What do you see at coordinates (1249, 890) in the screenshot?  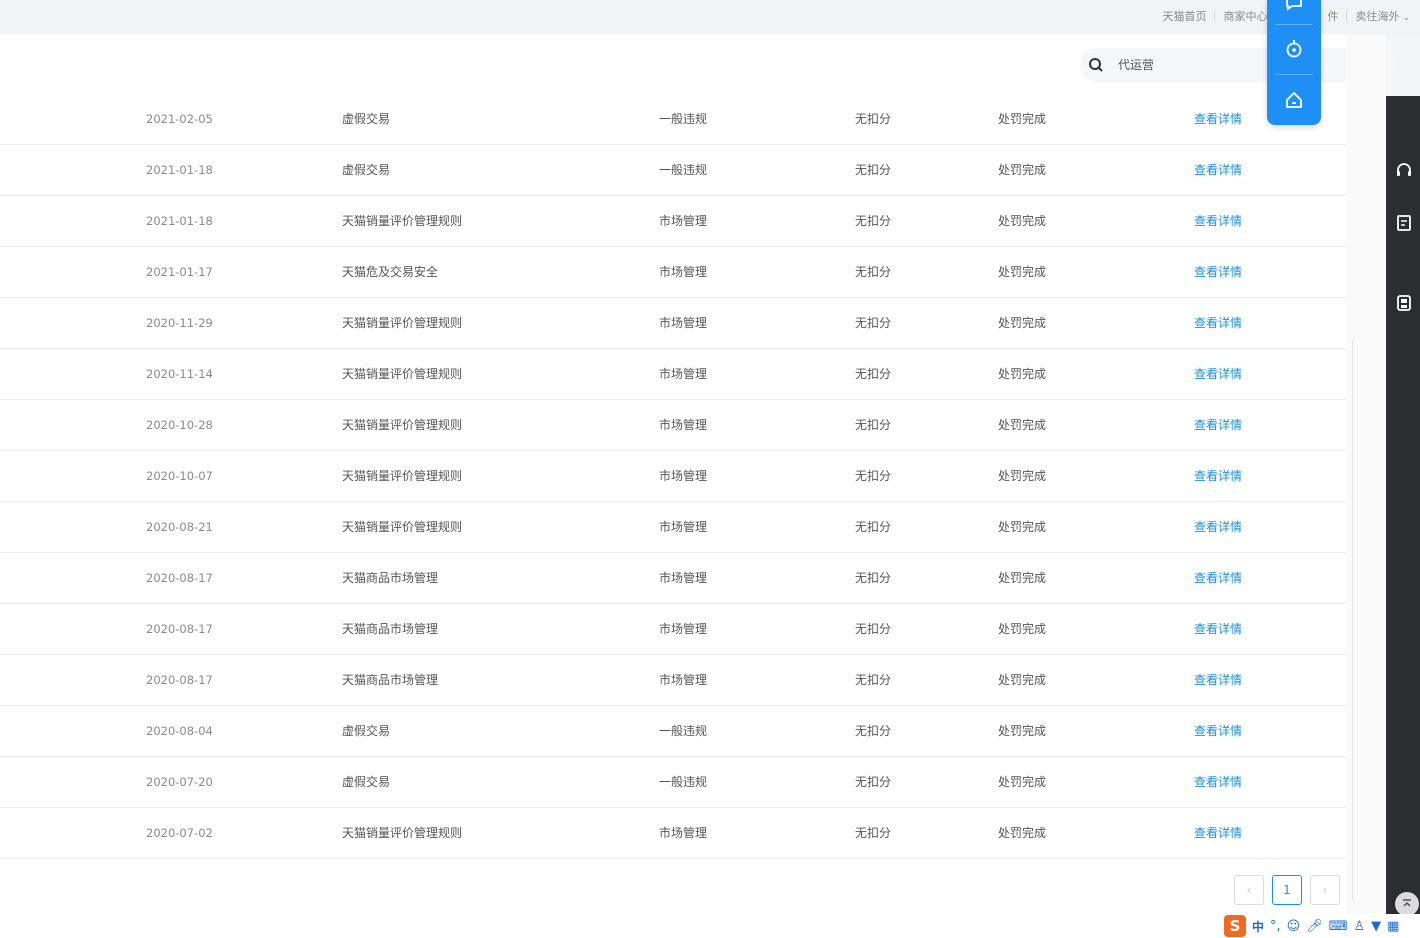 I see `prev-page-button: ‹` at bounding box center [1249, 890].